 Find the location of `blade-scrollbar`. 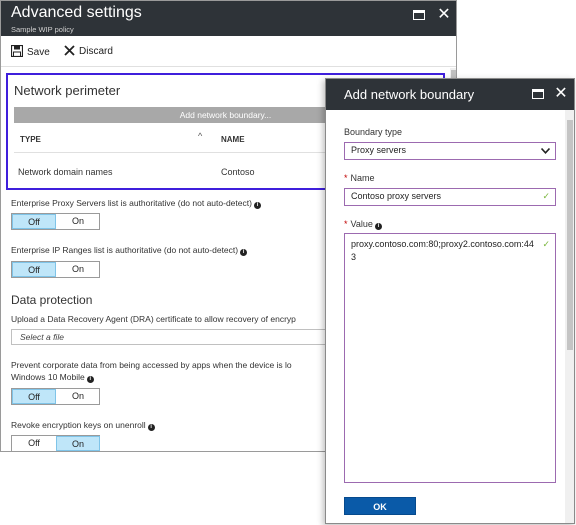

blade-scrollbar is located at coordinates (569, 316).